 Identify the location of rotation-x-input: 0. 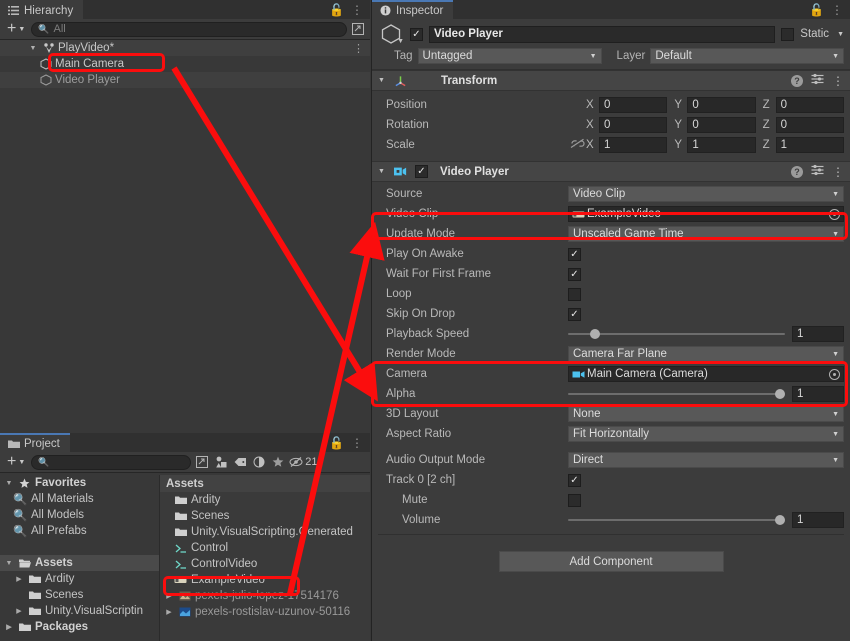
(633, 125).